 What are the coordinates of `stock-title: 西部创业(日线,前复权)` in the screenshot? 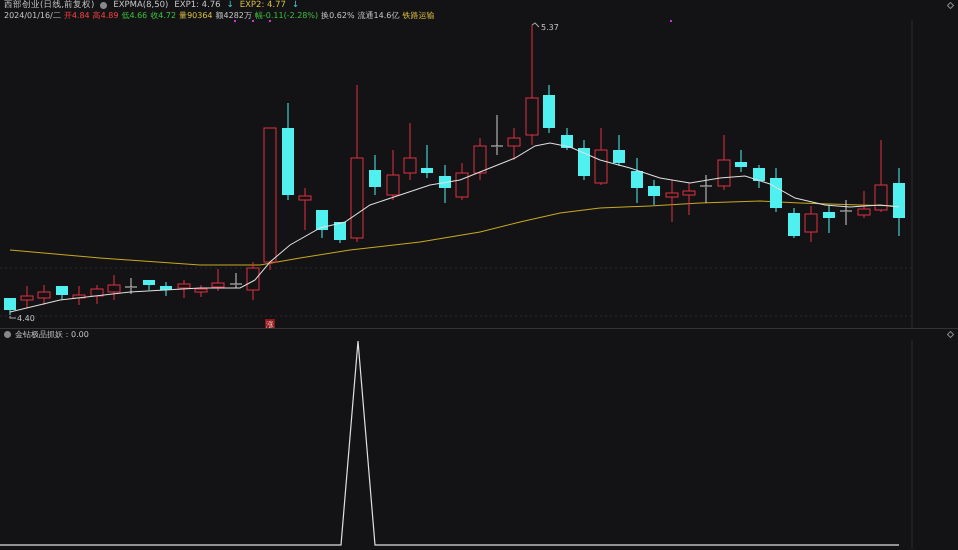 It's located at (49, 5).